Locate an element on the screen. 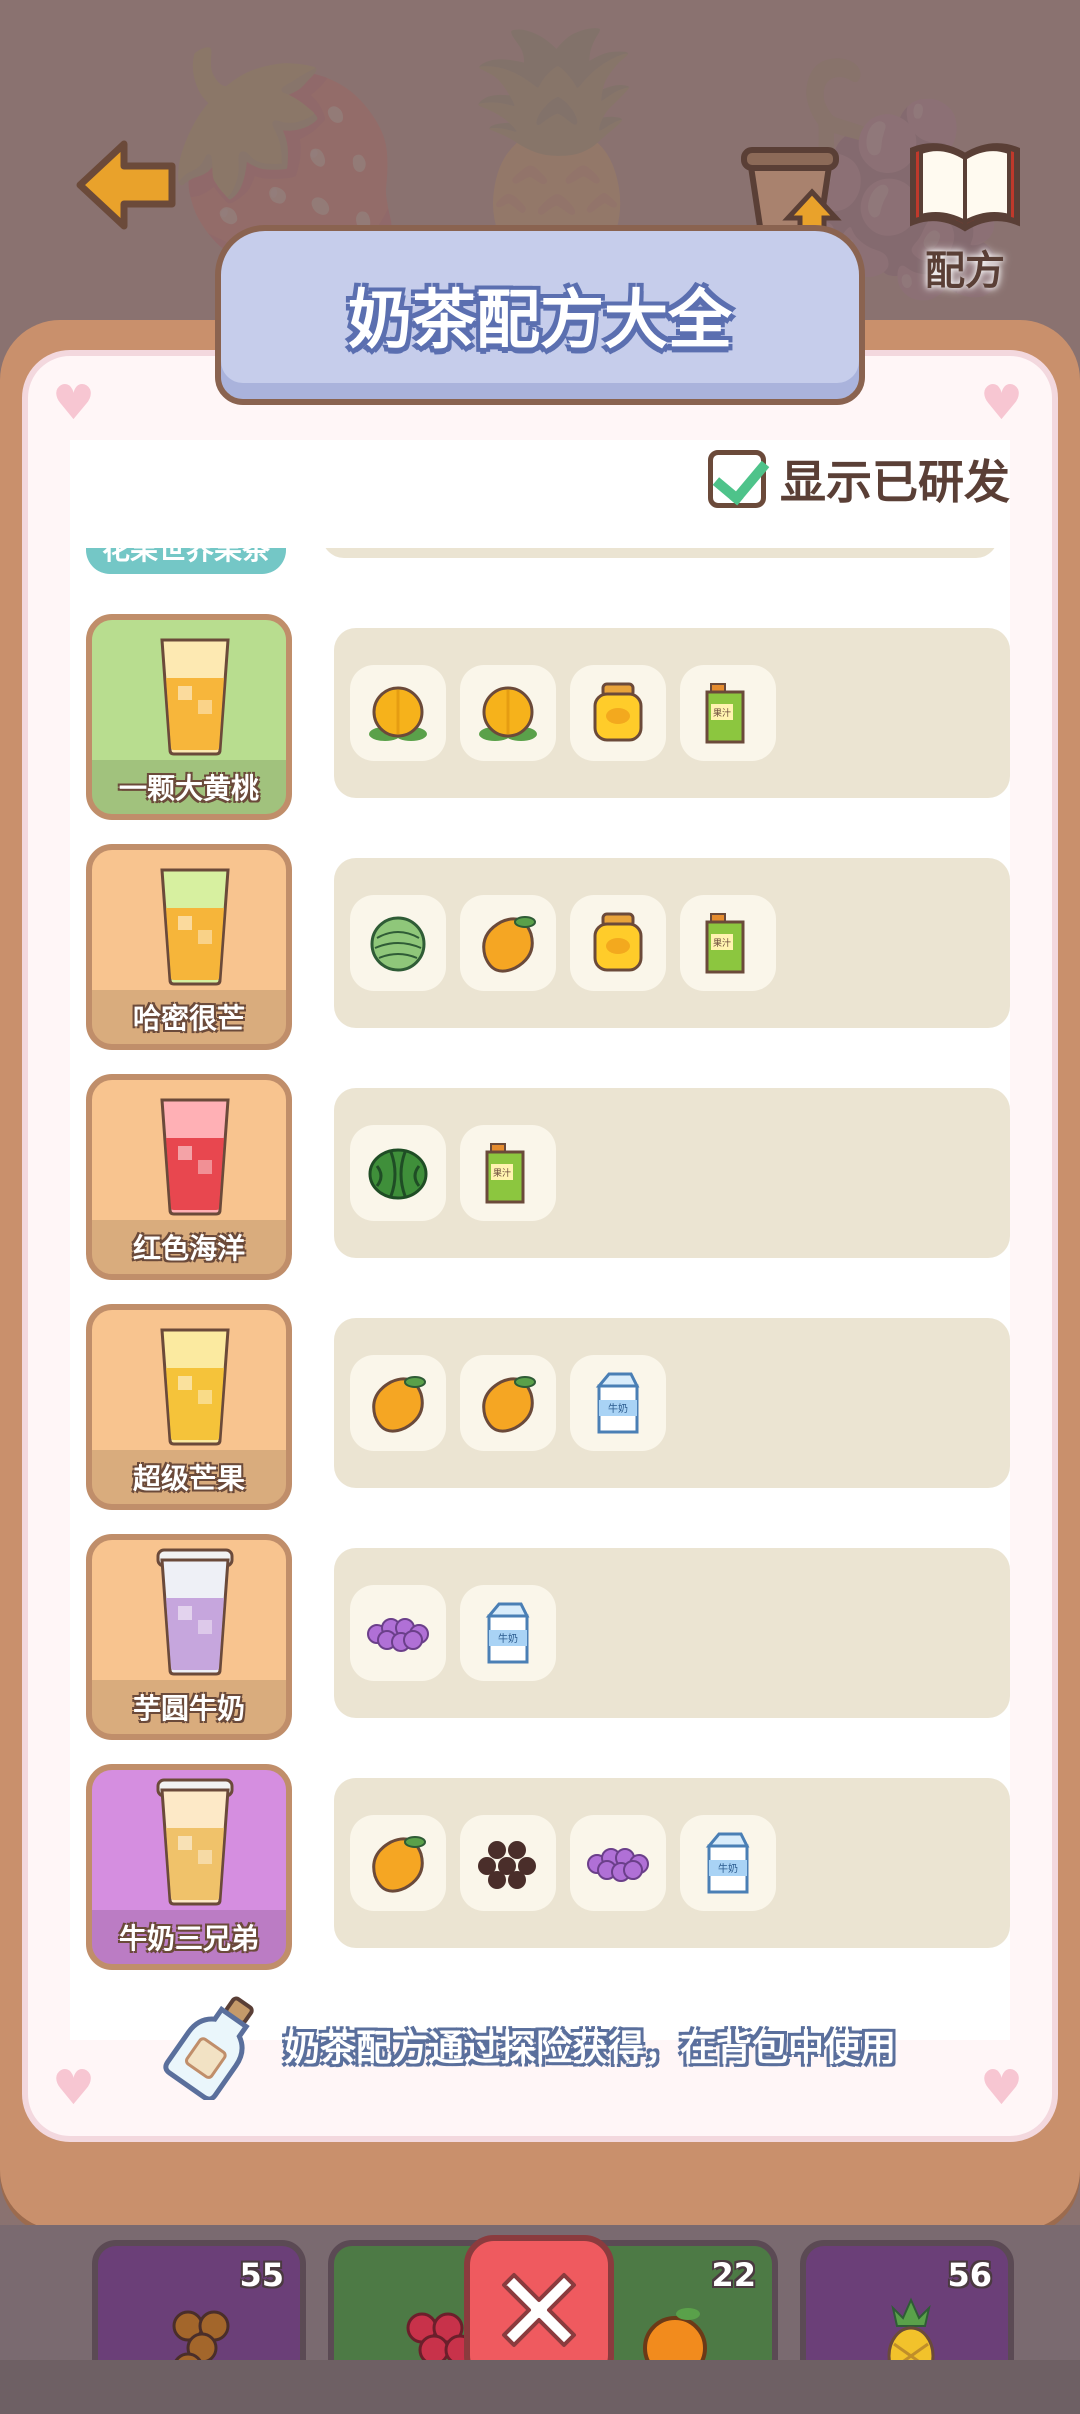  inventory-count: 56 is located at coordinates (969, 2275).